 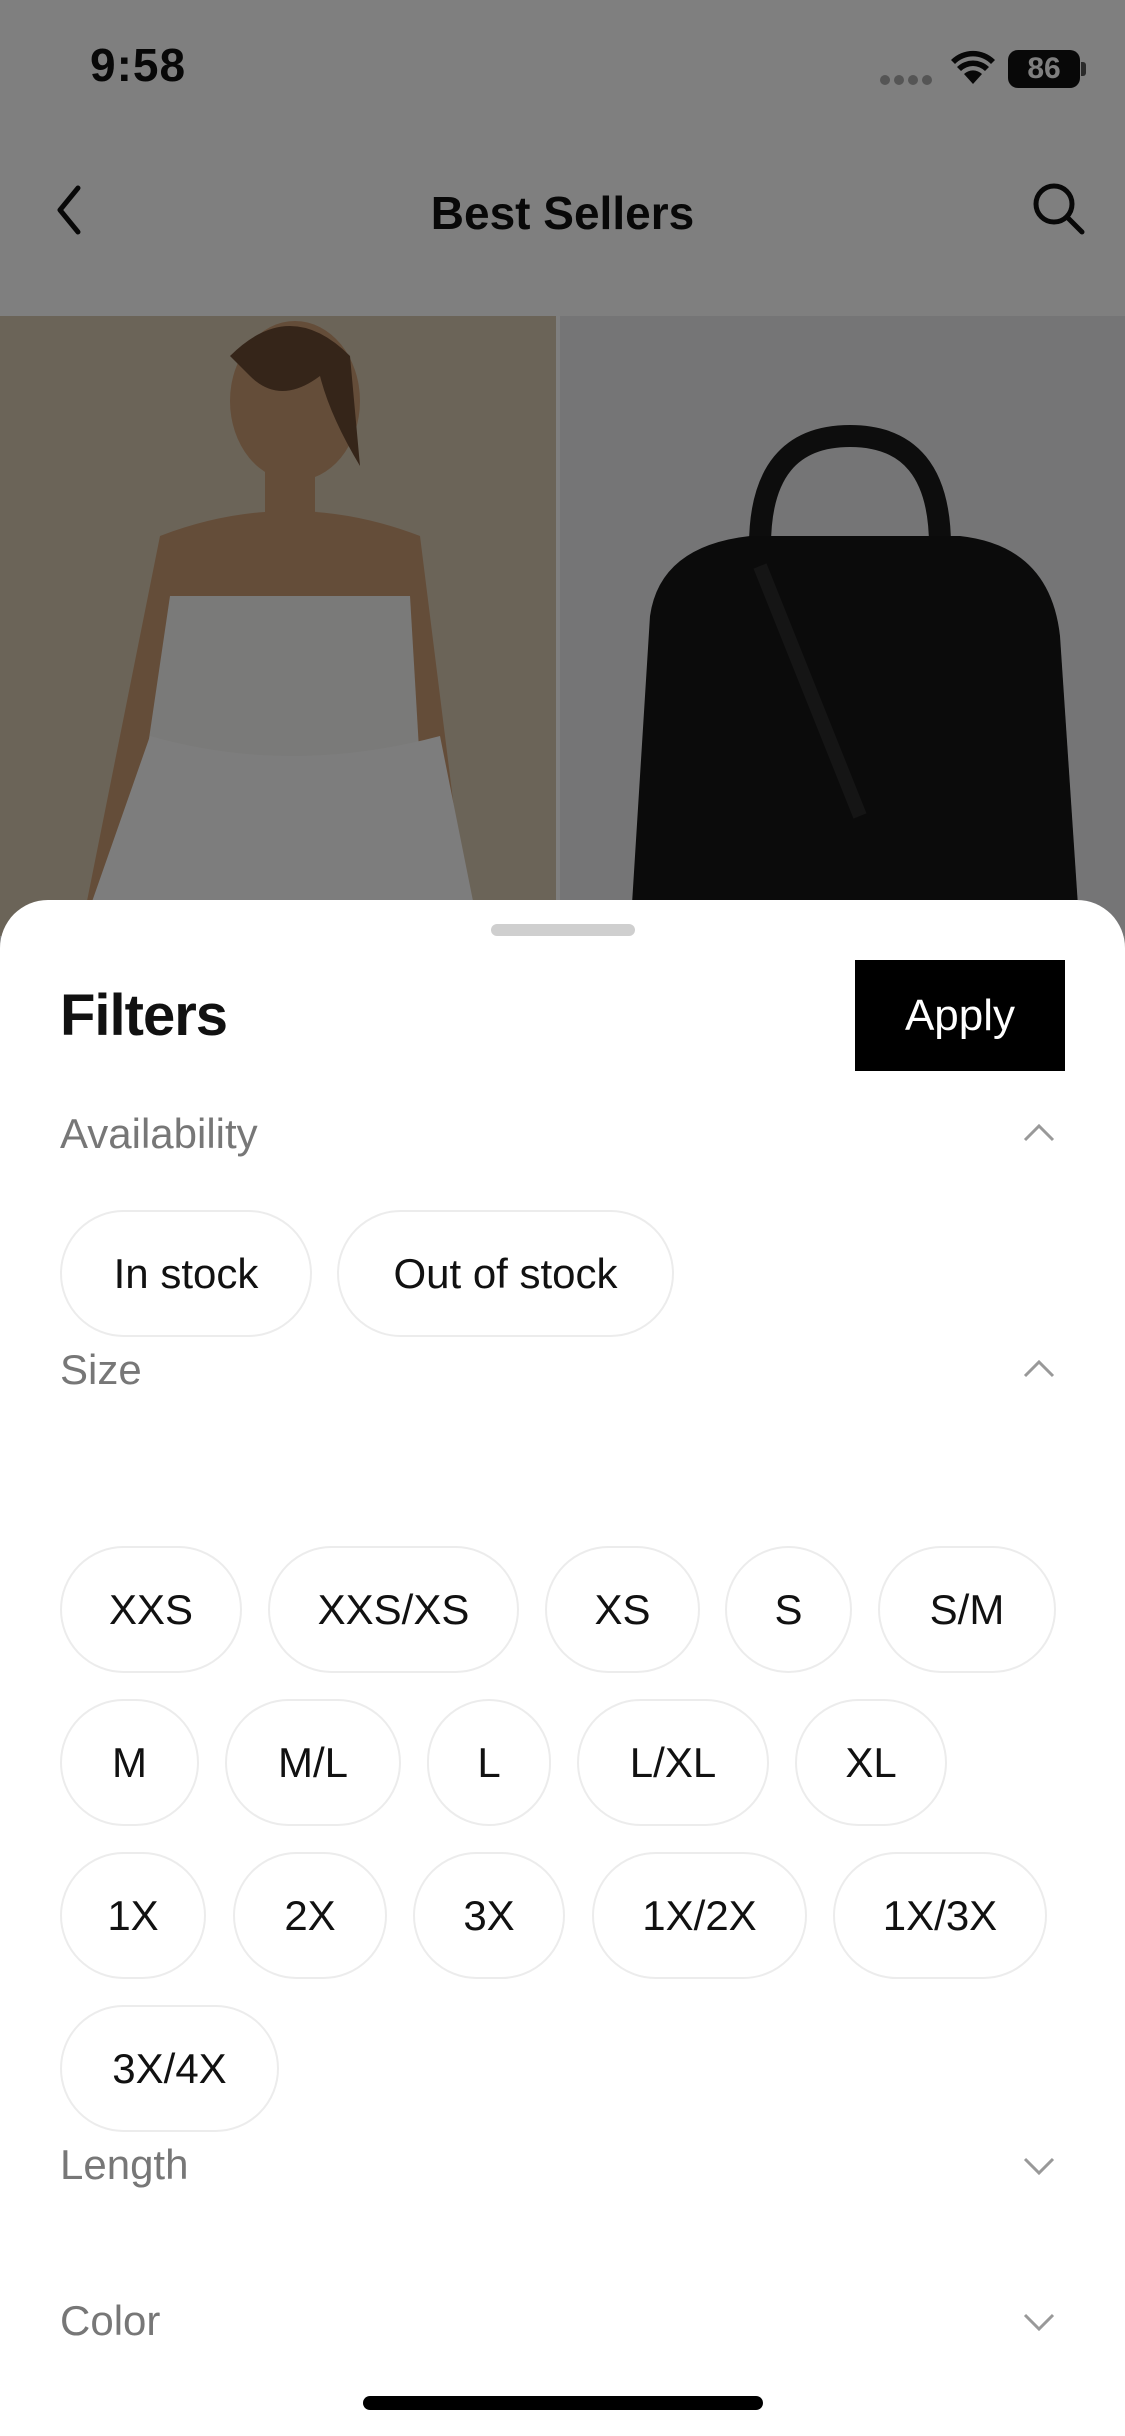 I want to click on size-chip-l: L, so click(x=489, y=1762).